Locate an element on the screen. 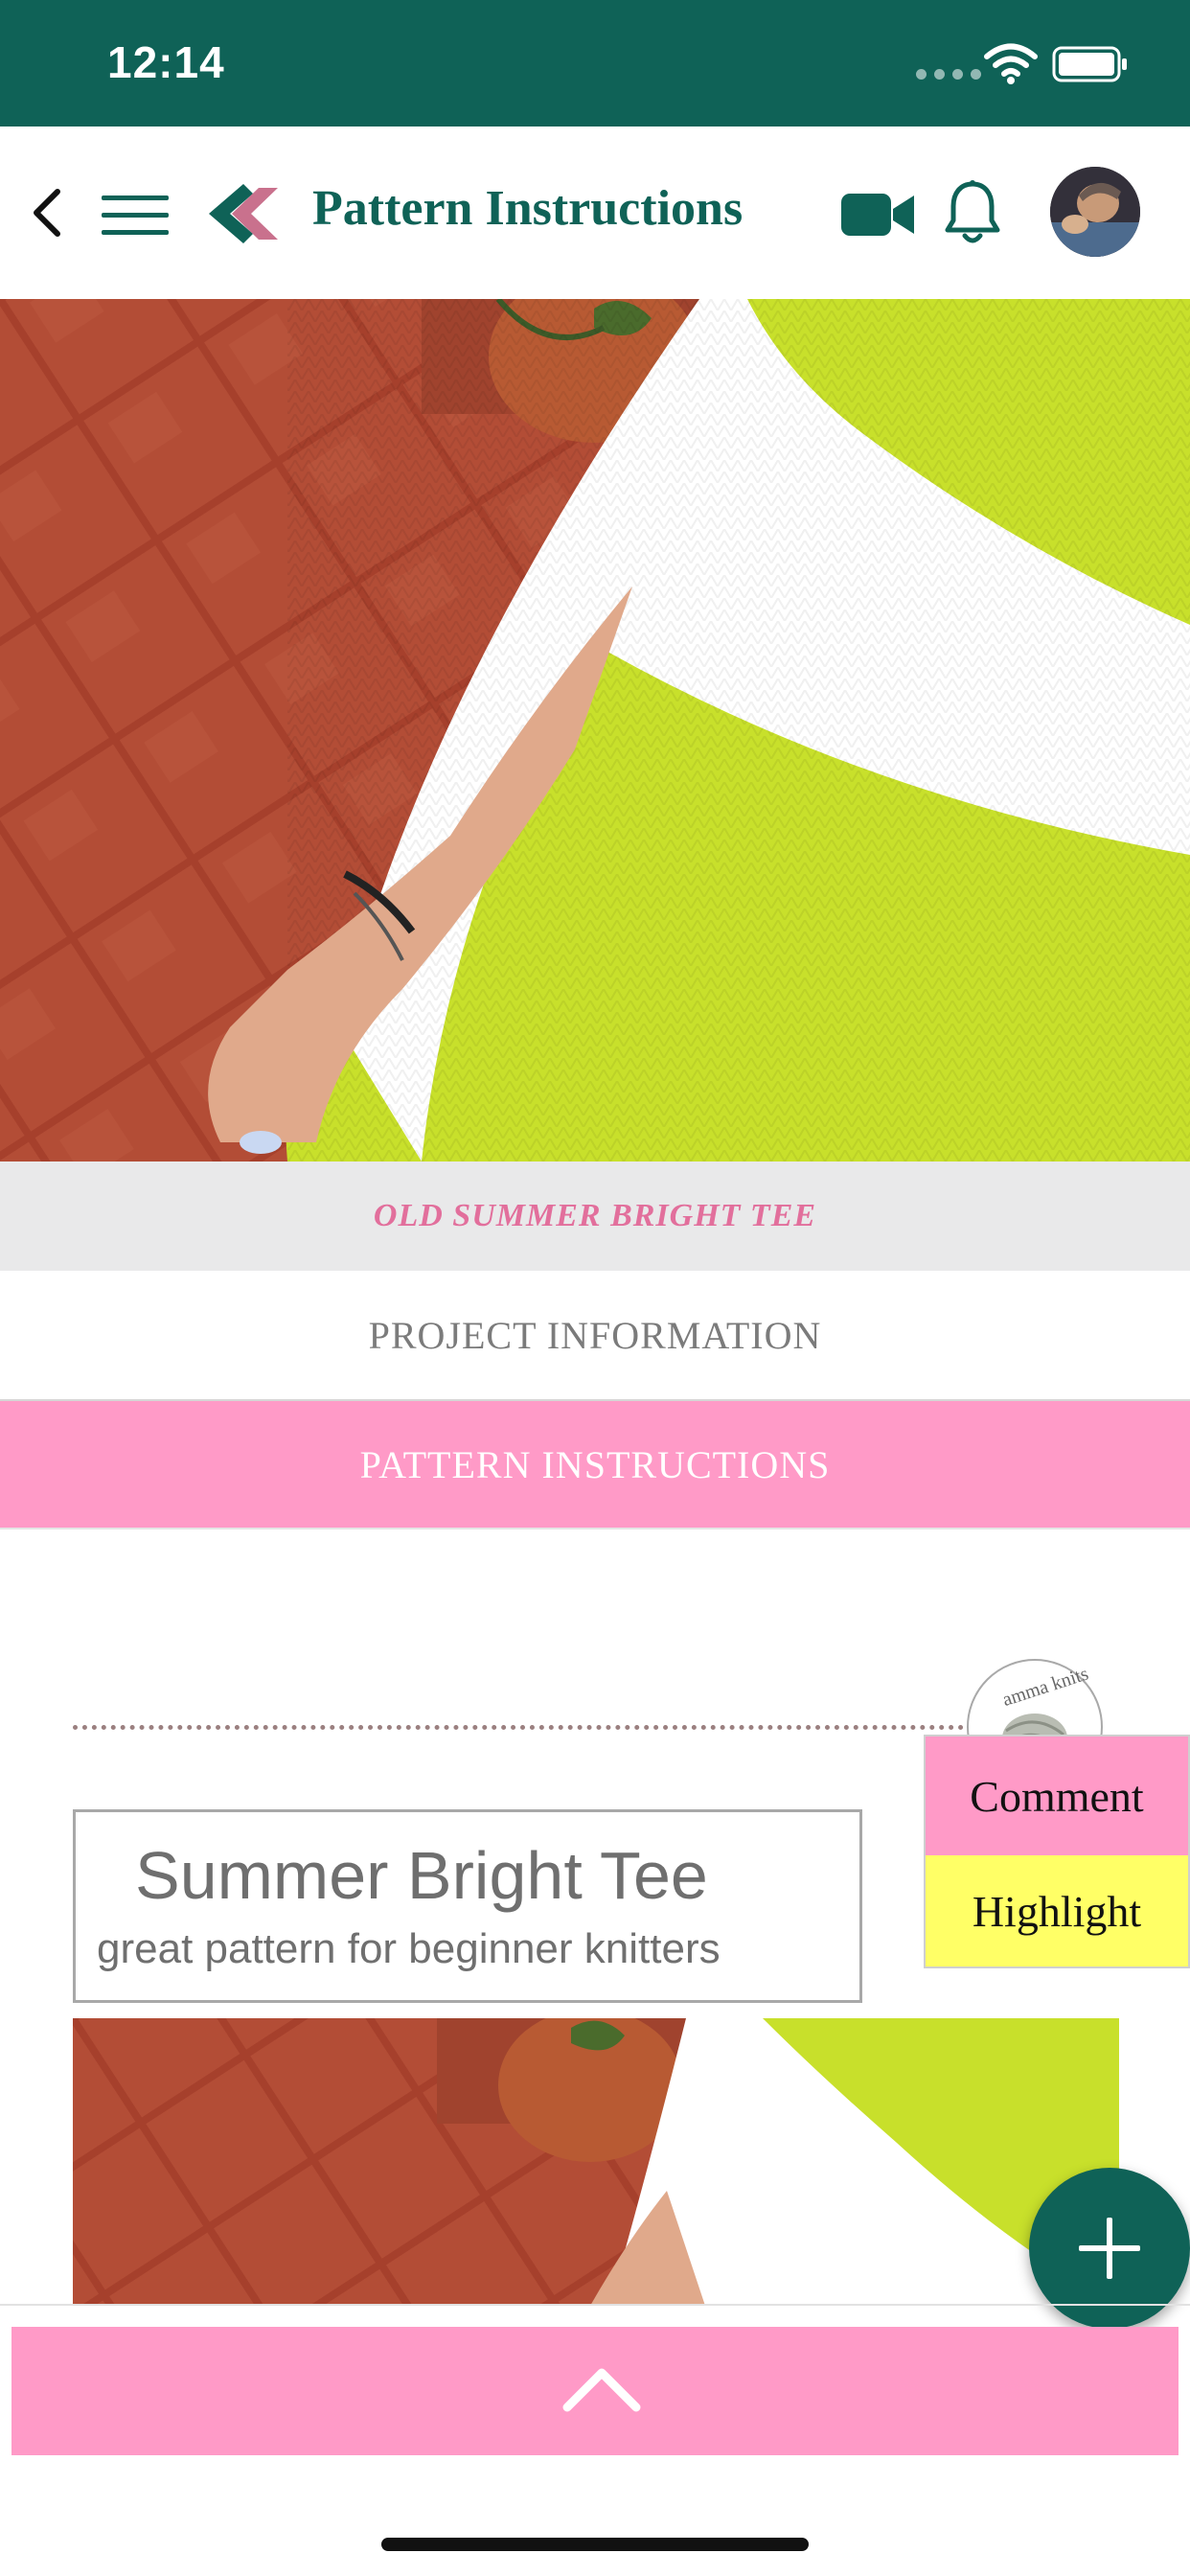 The width and height of the screenshot is (1190, 2576). plus-icon is located at coordinates (1109, 2248).